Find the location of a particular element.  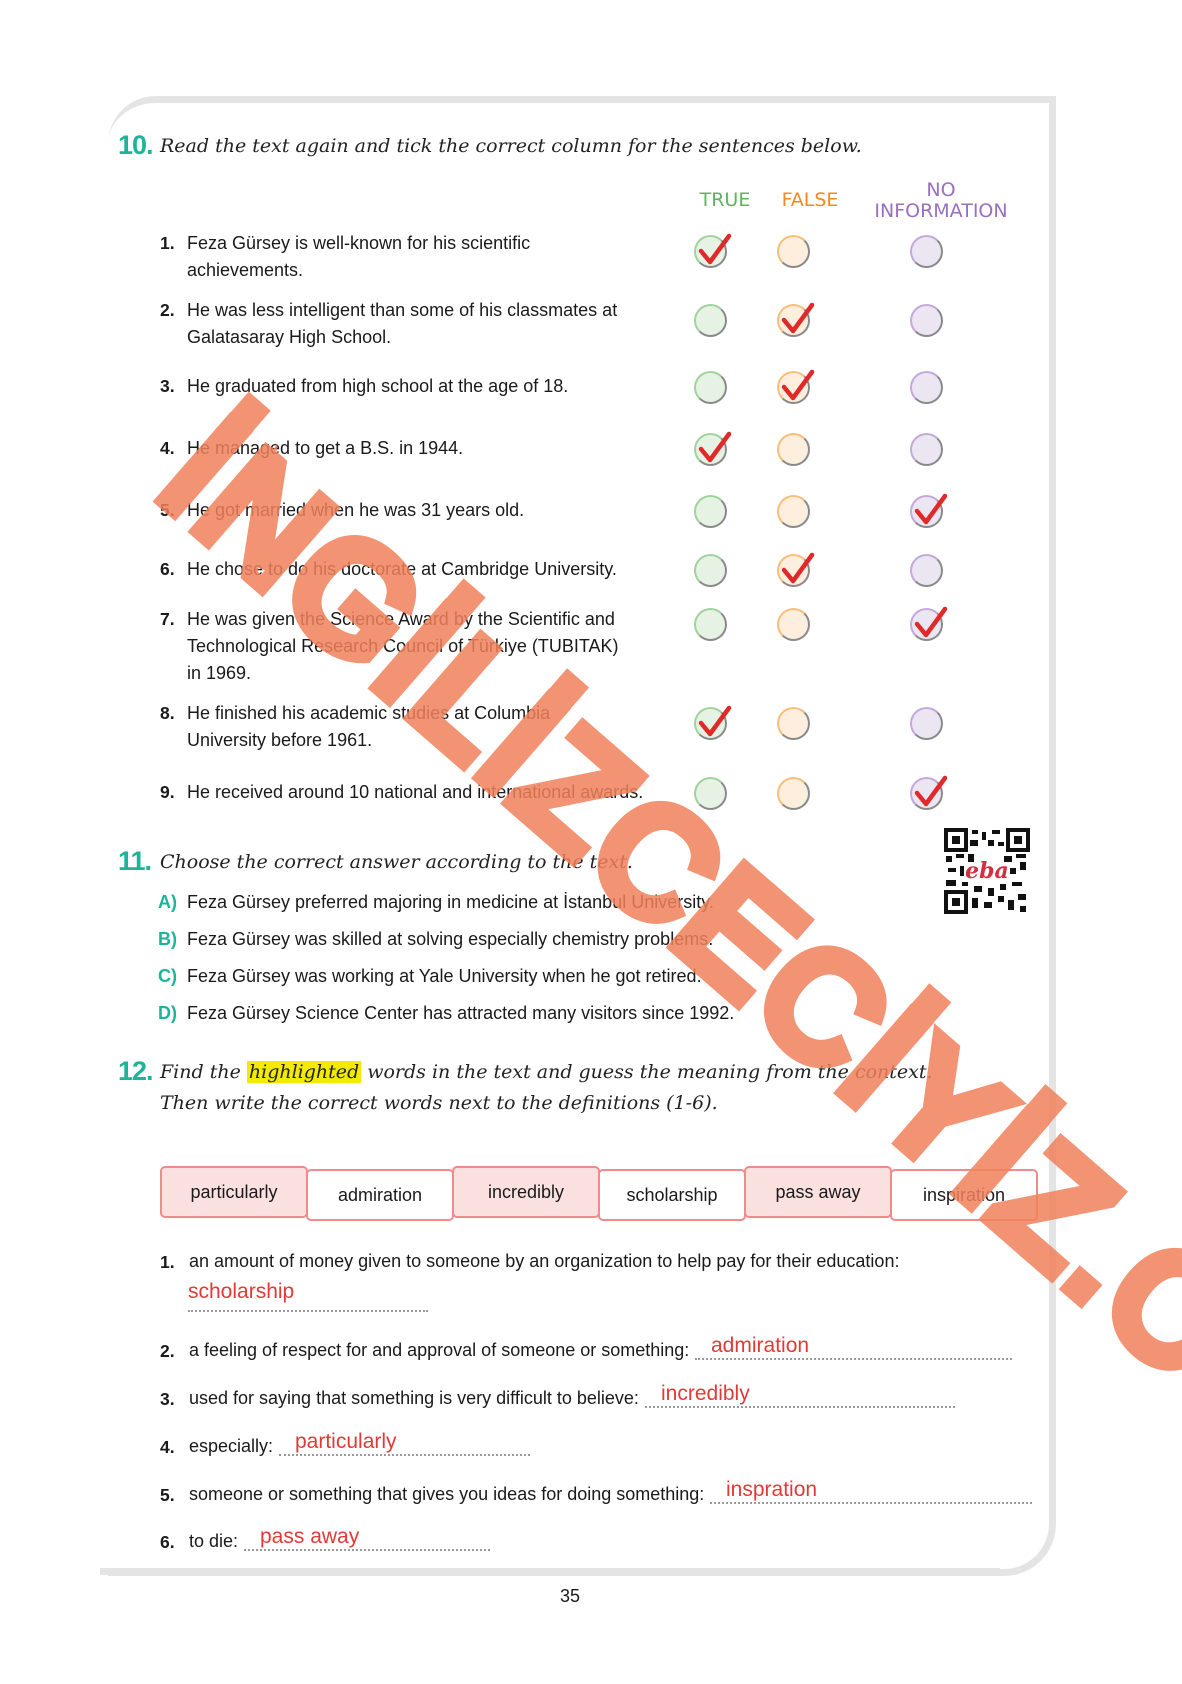

option-letter: D) is located at coordinates (167, 1013).